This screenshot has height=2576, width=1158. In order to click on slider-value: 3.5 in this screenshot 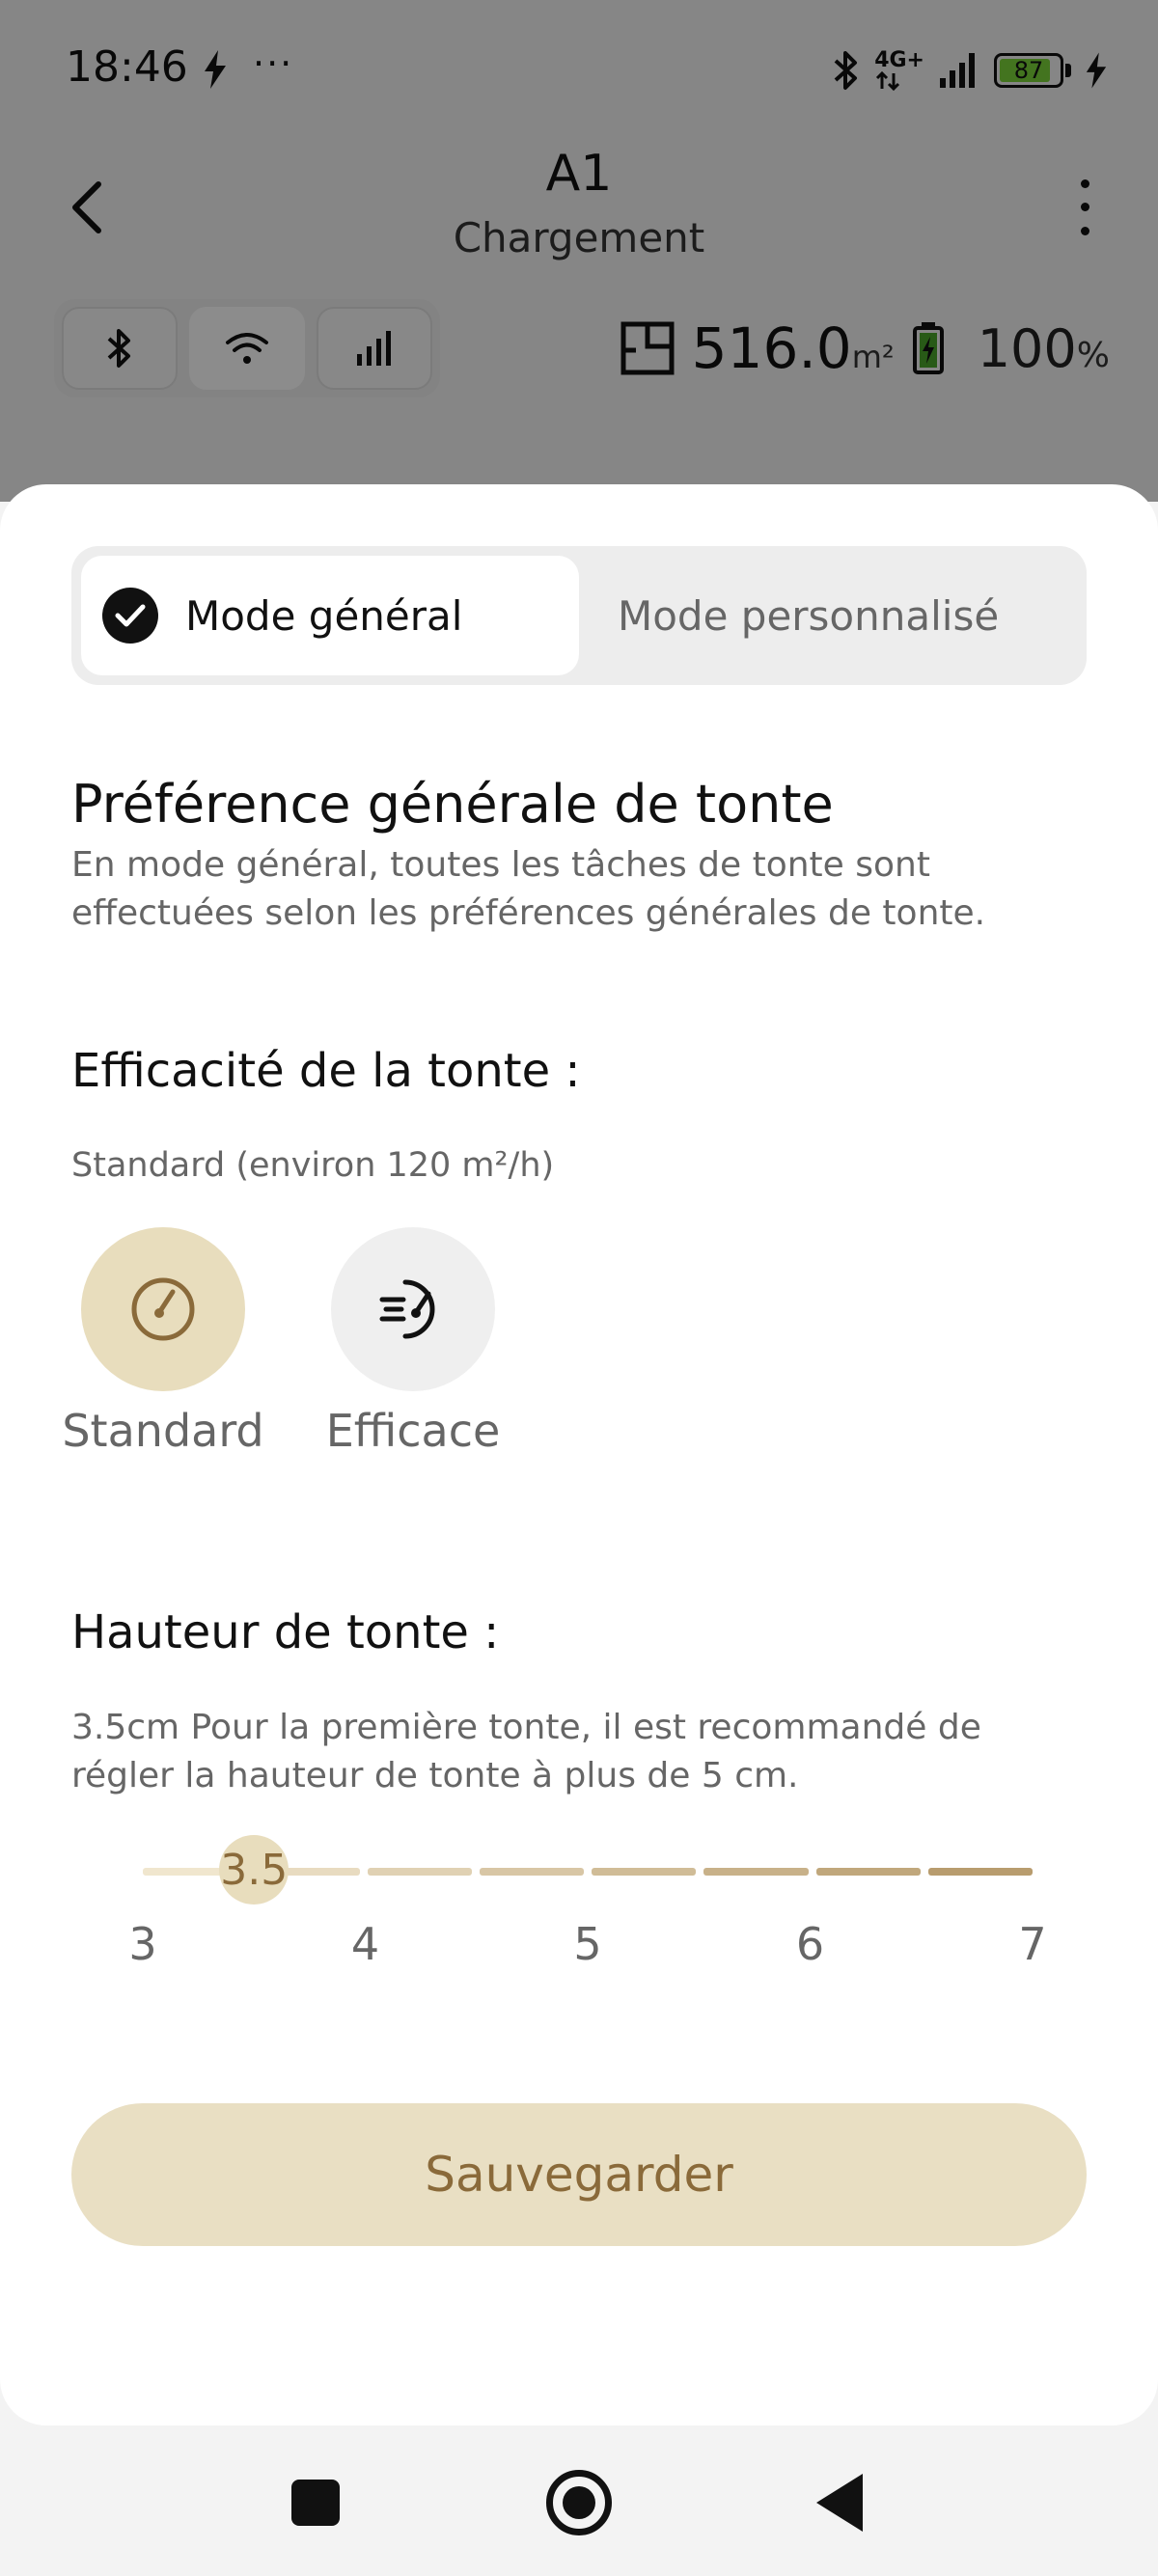, I will do `click(254, 1870)`.